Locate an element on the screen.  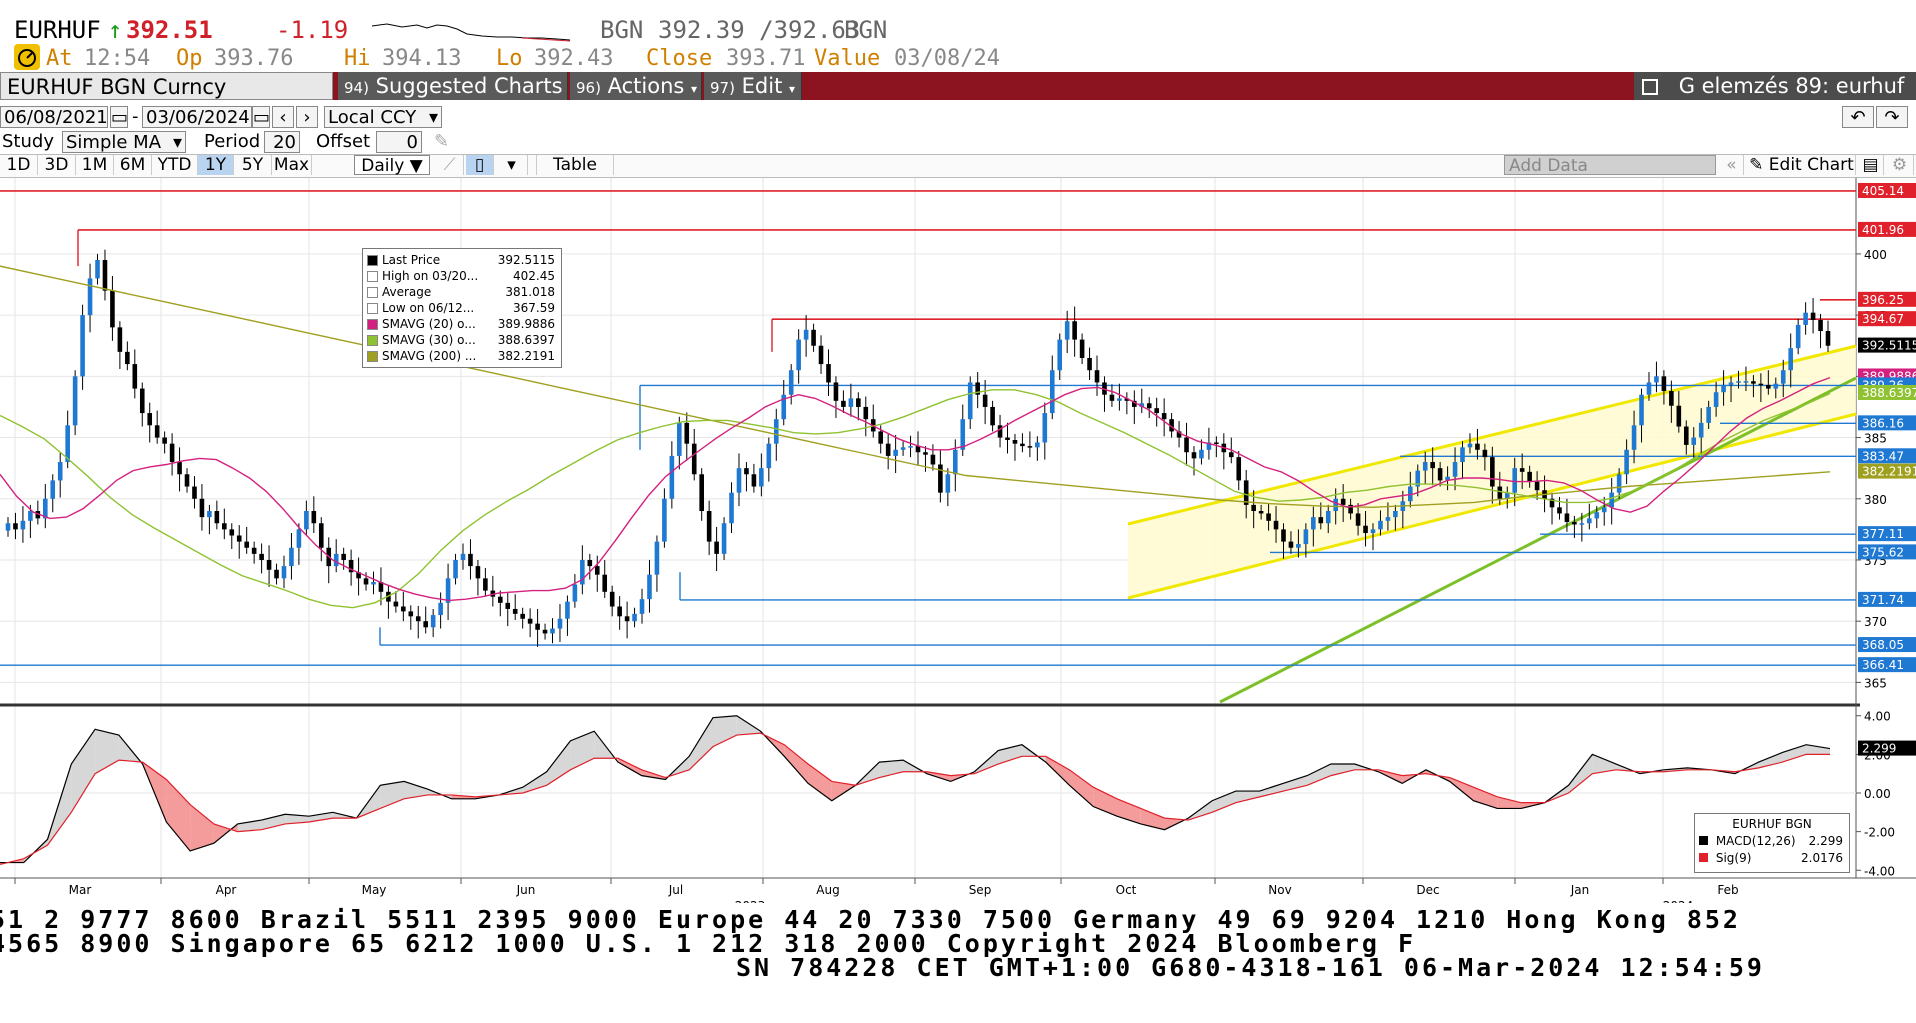
actions-button: 96) Actions ▾ is located at coordinates (636, 86).